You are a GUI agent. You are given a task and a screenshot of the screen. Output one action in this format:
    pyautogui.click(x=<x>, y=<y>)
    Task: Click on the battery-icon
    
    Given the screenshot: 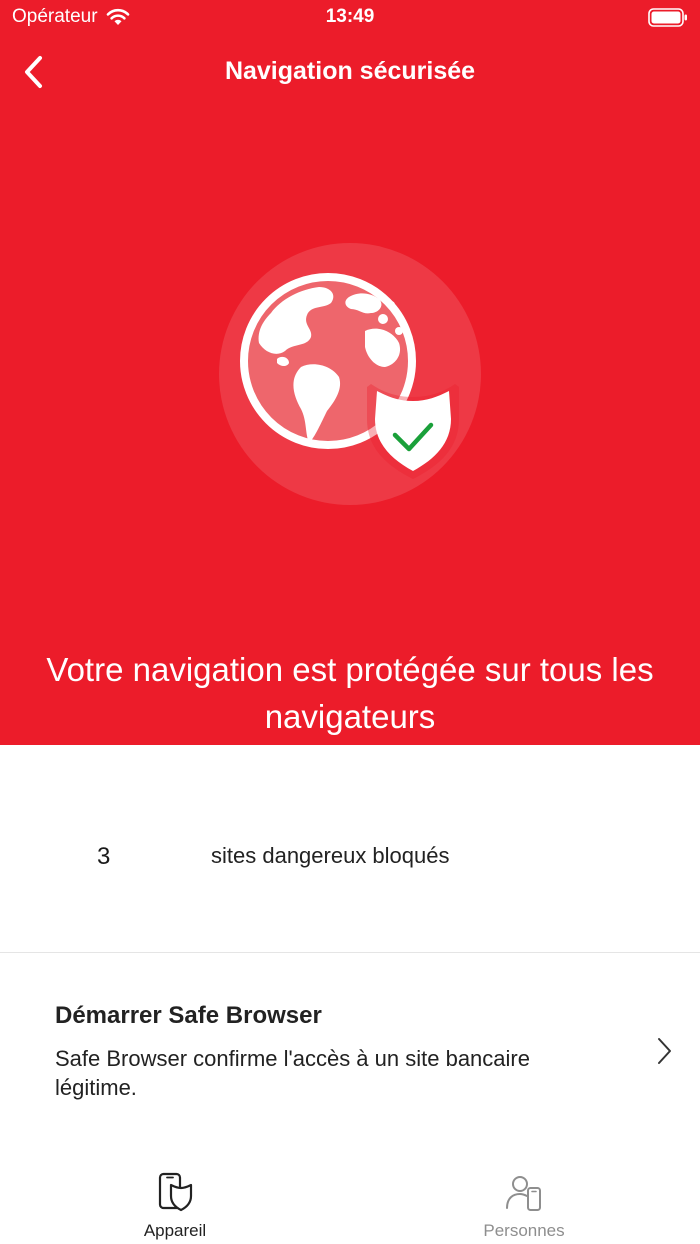 What is the action you would take?
    pyautogui.click(x=667, y=17)
    